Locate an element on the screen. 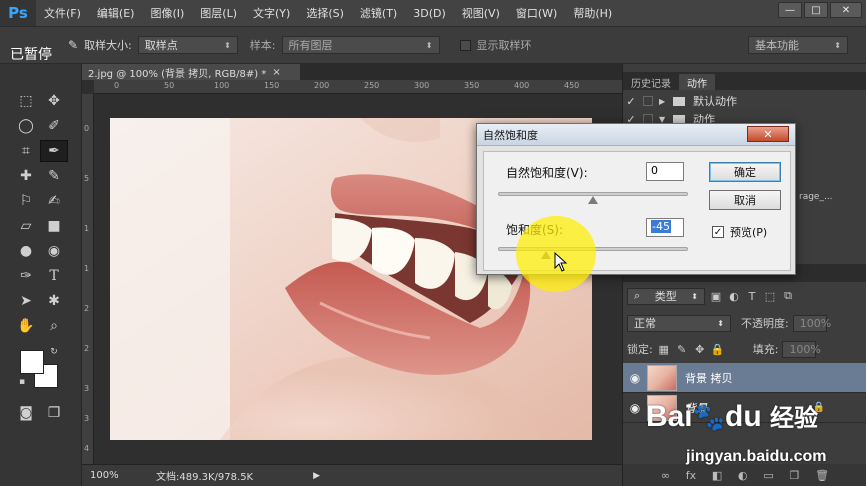 The width and height of the screenshot is (866, 486). dialog-toggle-icon is located at coordinates (648, 101).